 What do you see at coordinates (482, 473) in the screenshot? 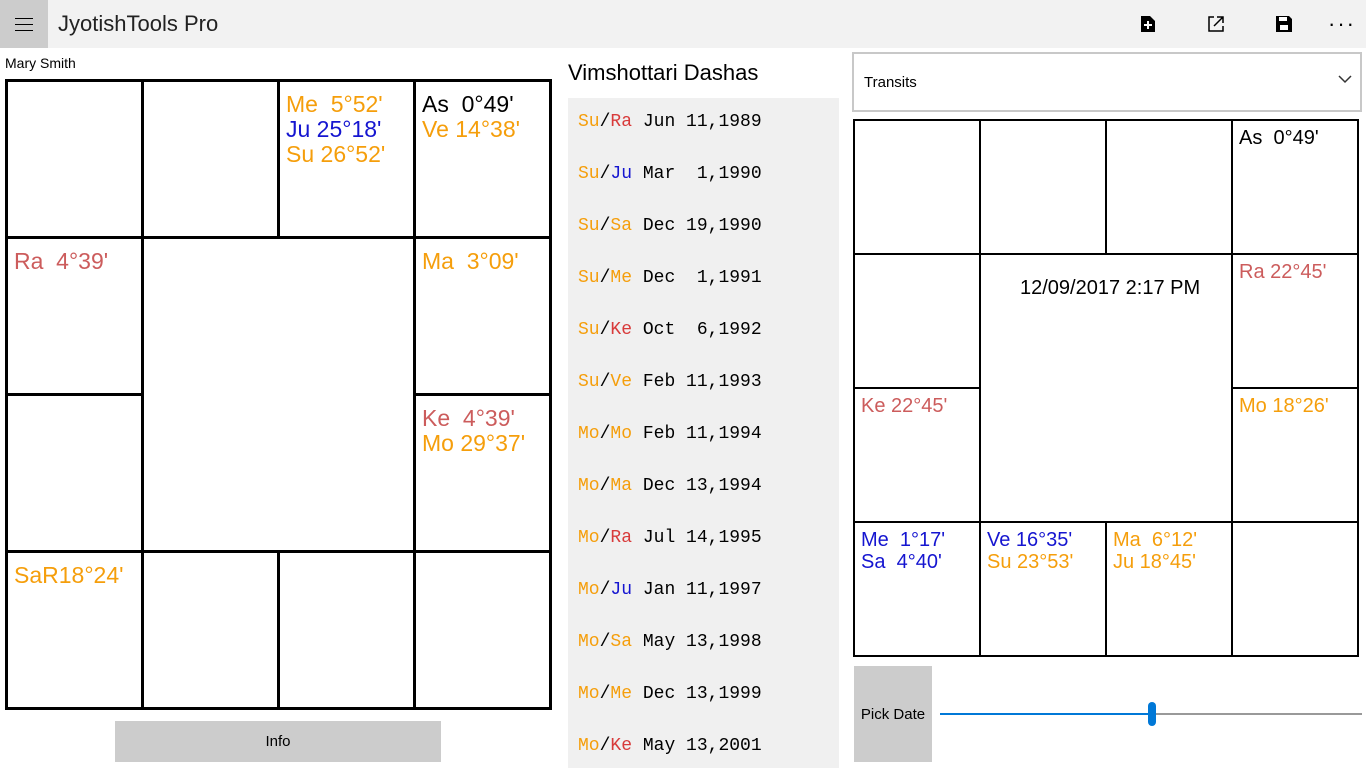
I see `house-cell: Ke 4°39' Mo 29°37'` at bounding box center [482, 473].